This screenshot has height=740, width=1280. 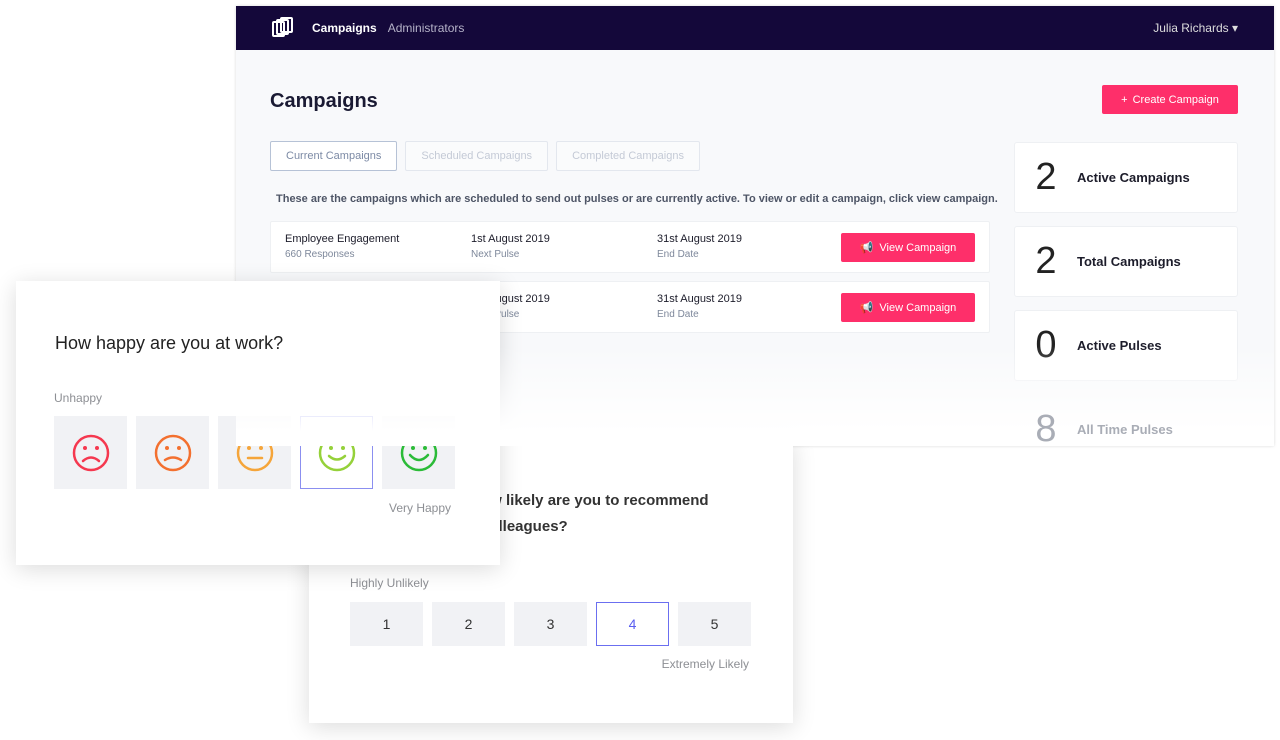 I want to click on stat-label: Active Campaigns, so click(x=1133, y=177).